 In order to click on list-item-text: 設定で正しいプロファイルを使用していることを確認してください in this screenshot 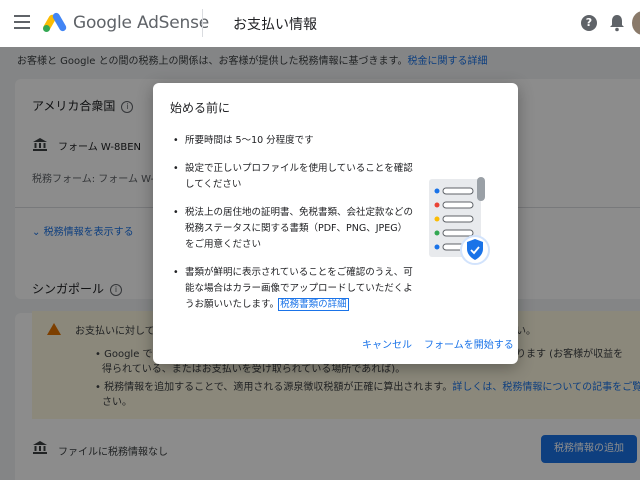, I will do `click(299, 176)`.